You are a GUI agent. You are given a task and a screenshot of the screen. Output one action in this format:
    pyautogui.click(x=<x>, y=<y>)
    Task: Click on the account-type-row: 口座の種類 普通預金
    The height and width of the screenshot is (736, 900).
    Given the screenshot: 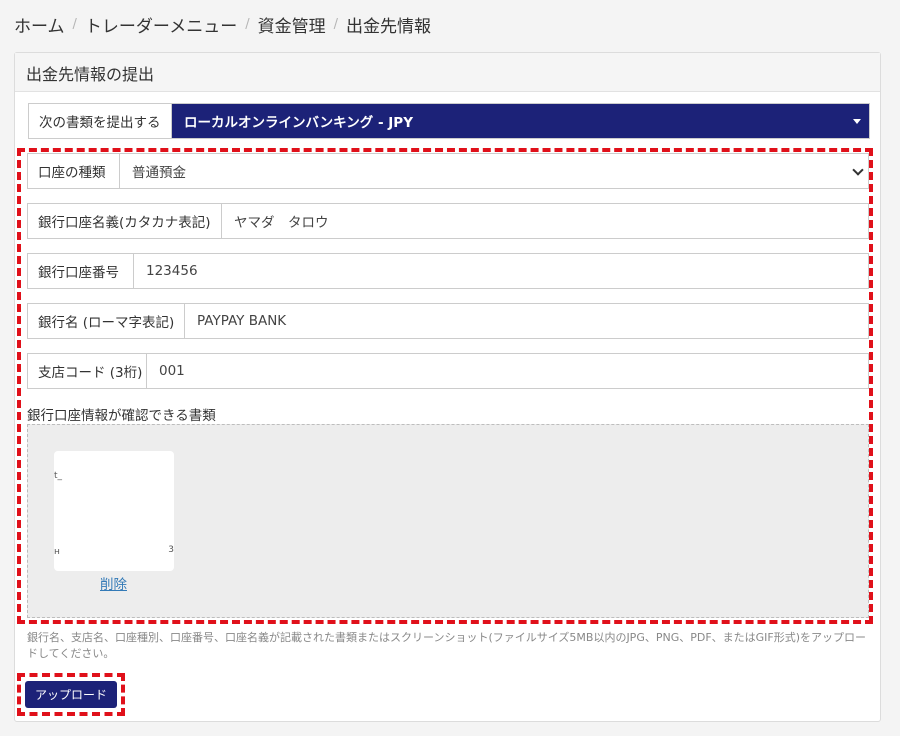 What is the action you would take?
    pyautogui.click(x=448, y=171)
    